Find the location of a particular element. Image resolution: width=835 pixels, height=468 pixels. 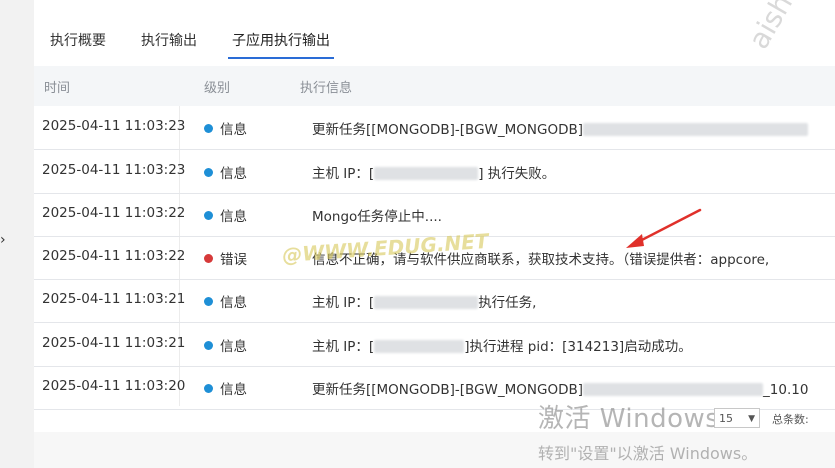

tab-bar: 执行概要 执行输出 子应用执行输出 is located at coordinates (434, 43).